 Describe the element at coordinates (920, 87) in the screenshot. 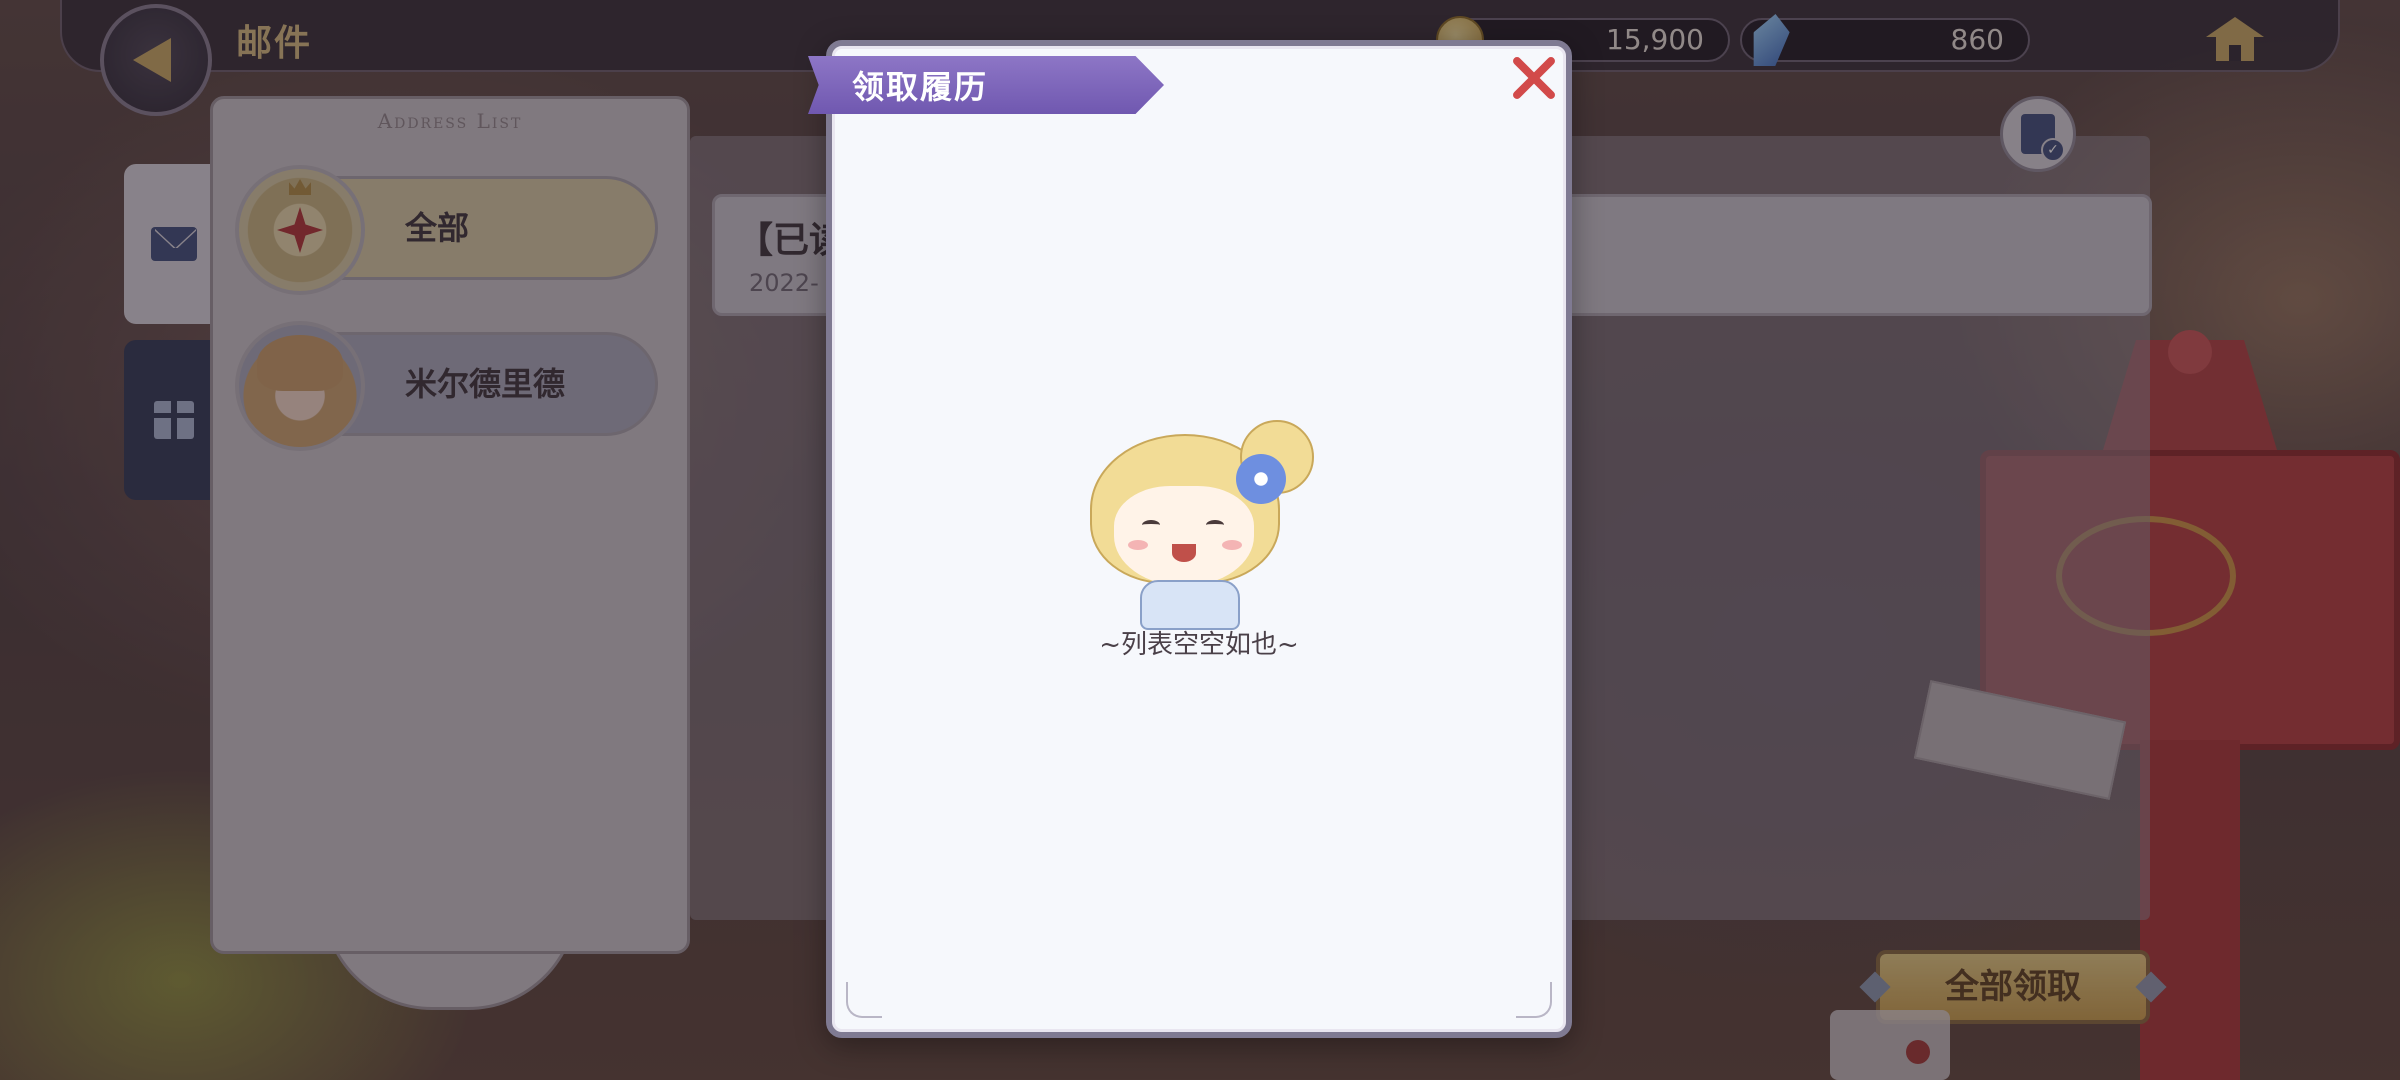

I see `dialog-title: 领取履历` at that location.